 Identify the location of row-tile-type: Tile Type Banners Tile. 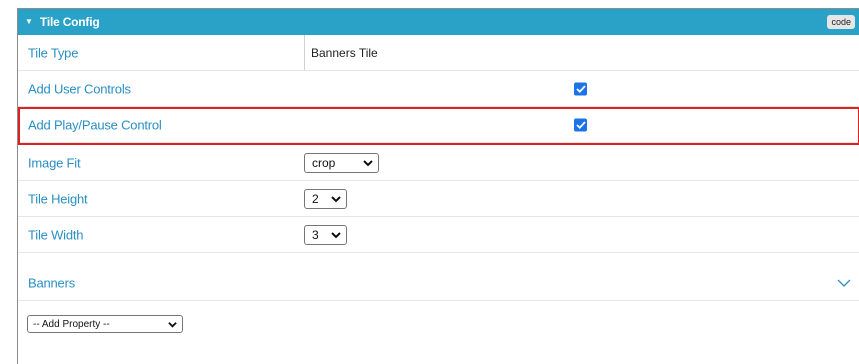
(438, 53).